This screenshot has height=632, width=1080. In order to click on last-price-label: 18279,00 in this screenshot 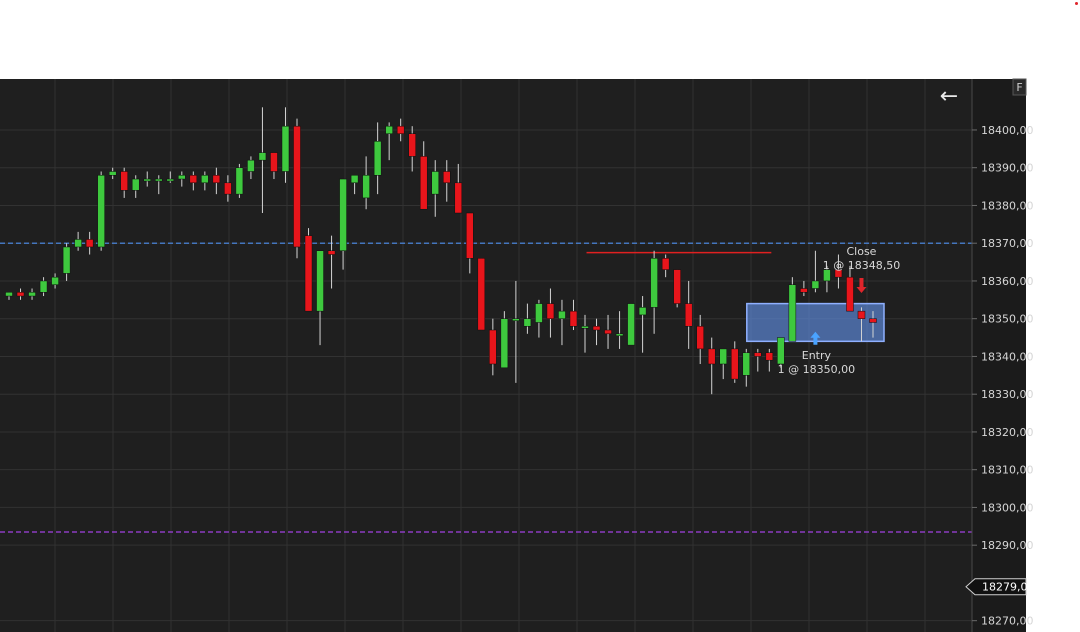, I will do `click(1008, 587)`.